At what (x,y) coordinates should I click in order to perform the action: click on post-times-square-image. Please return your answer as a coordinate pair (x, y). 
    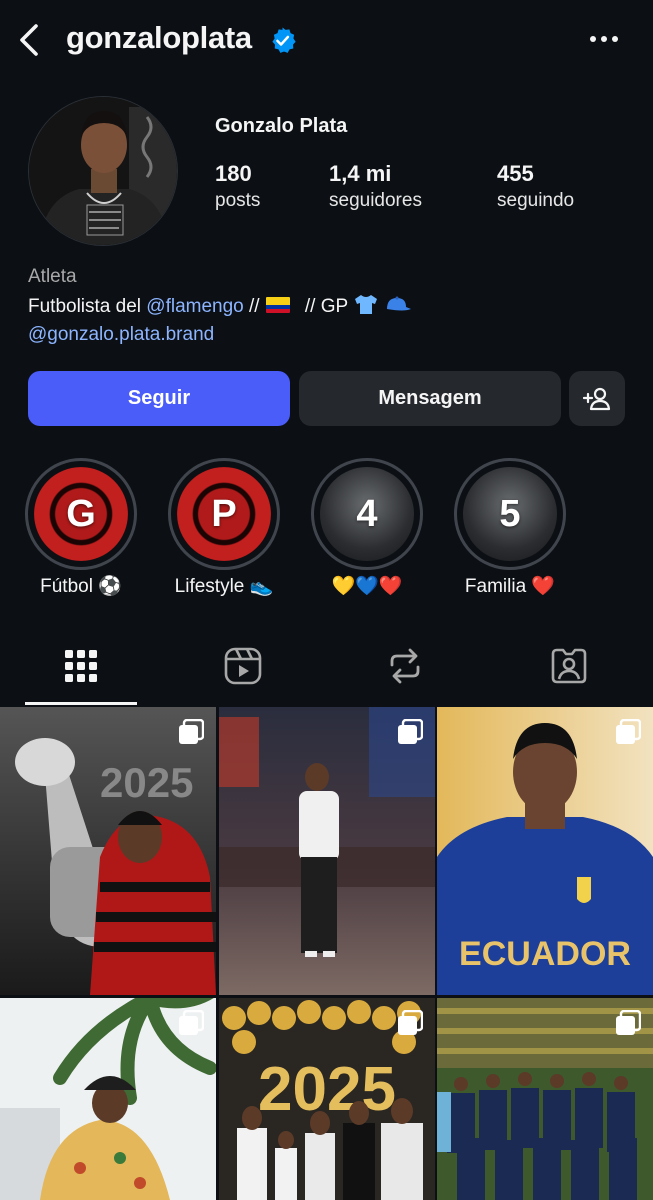
    Looking at the image, I should click on (327, 851).